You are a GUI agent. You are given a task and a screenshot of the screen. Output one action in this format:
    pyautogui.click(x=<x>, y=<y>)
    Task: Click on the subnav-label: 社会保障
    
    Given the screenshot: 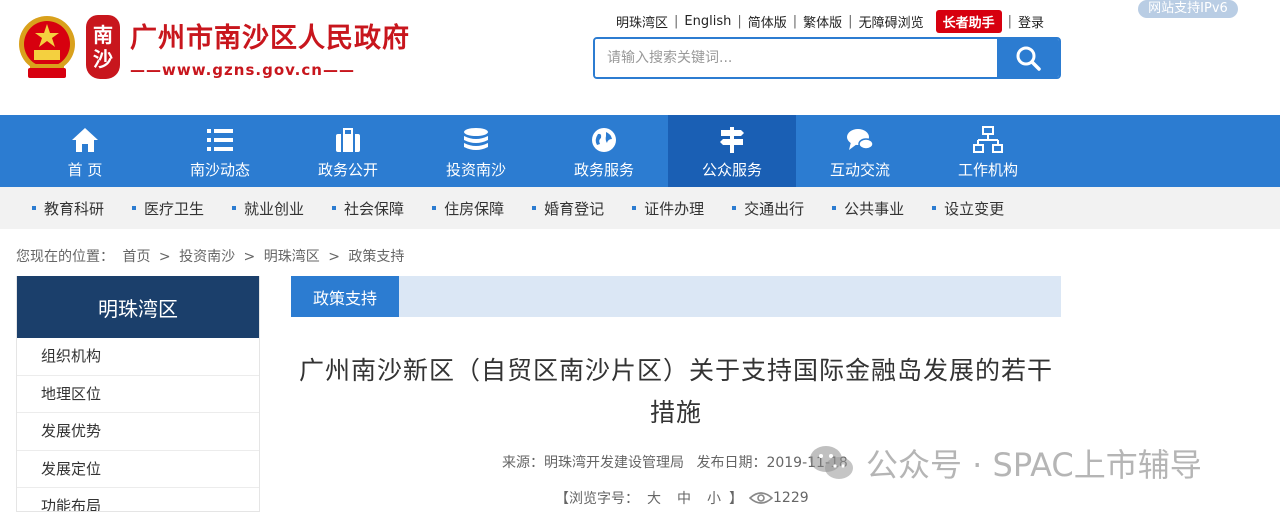 What is the action you would take?
    pyautogui.click(x=374, y=208)
    